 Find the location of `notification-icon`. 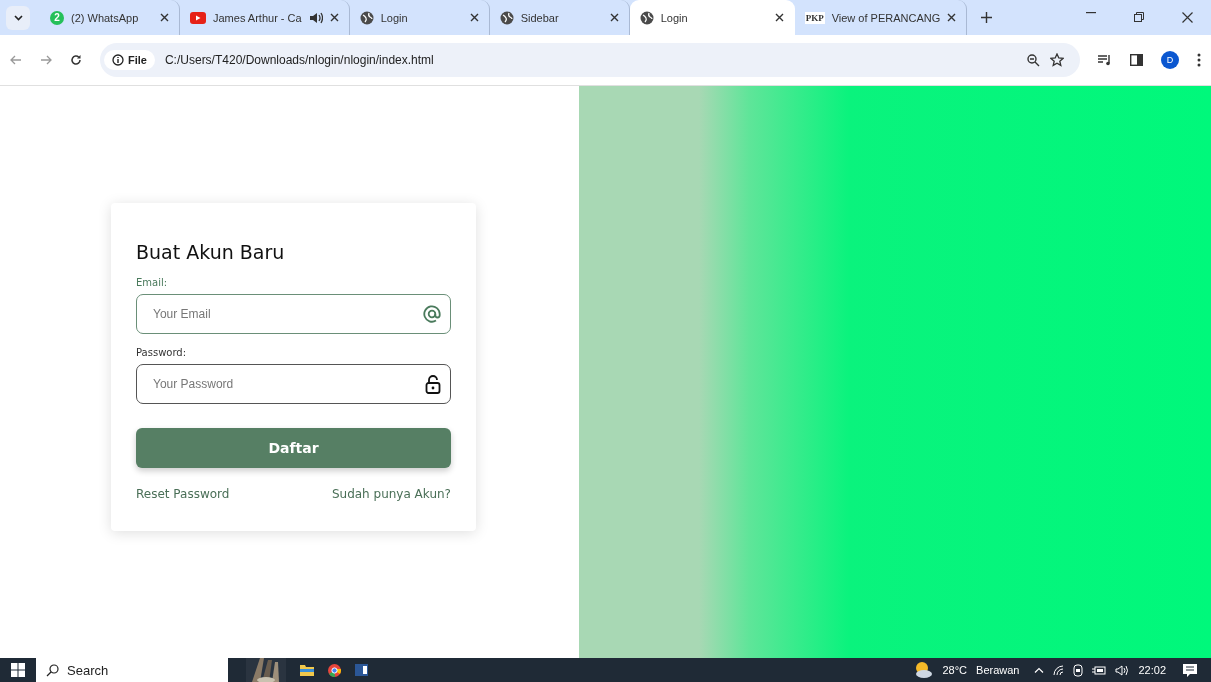

notification-icon is located at coordinates (1190, 670).